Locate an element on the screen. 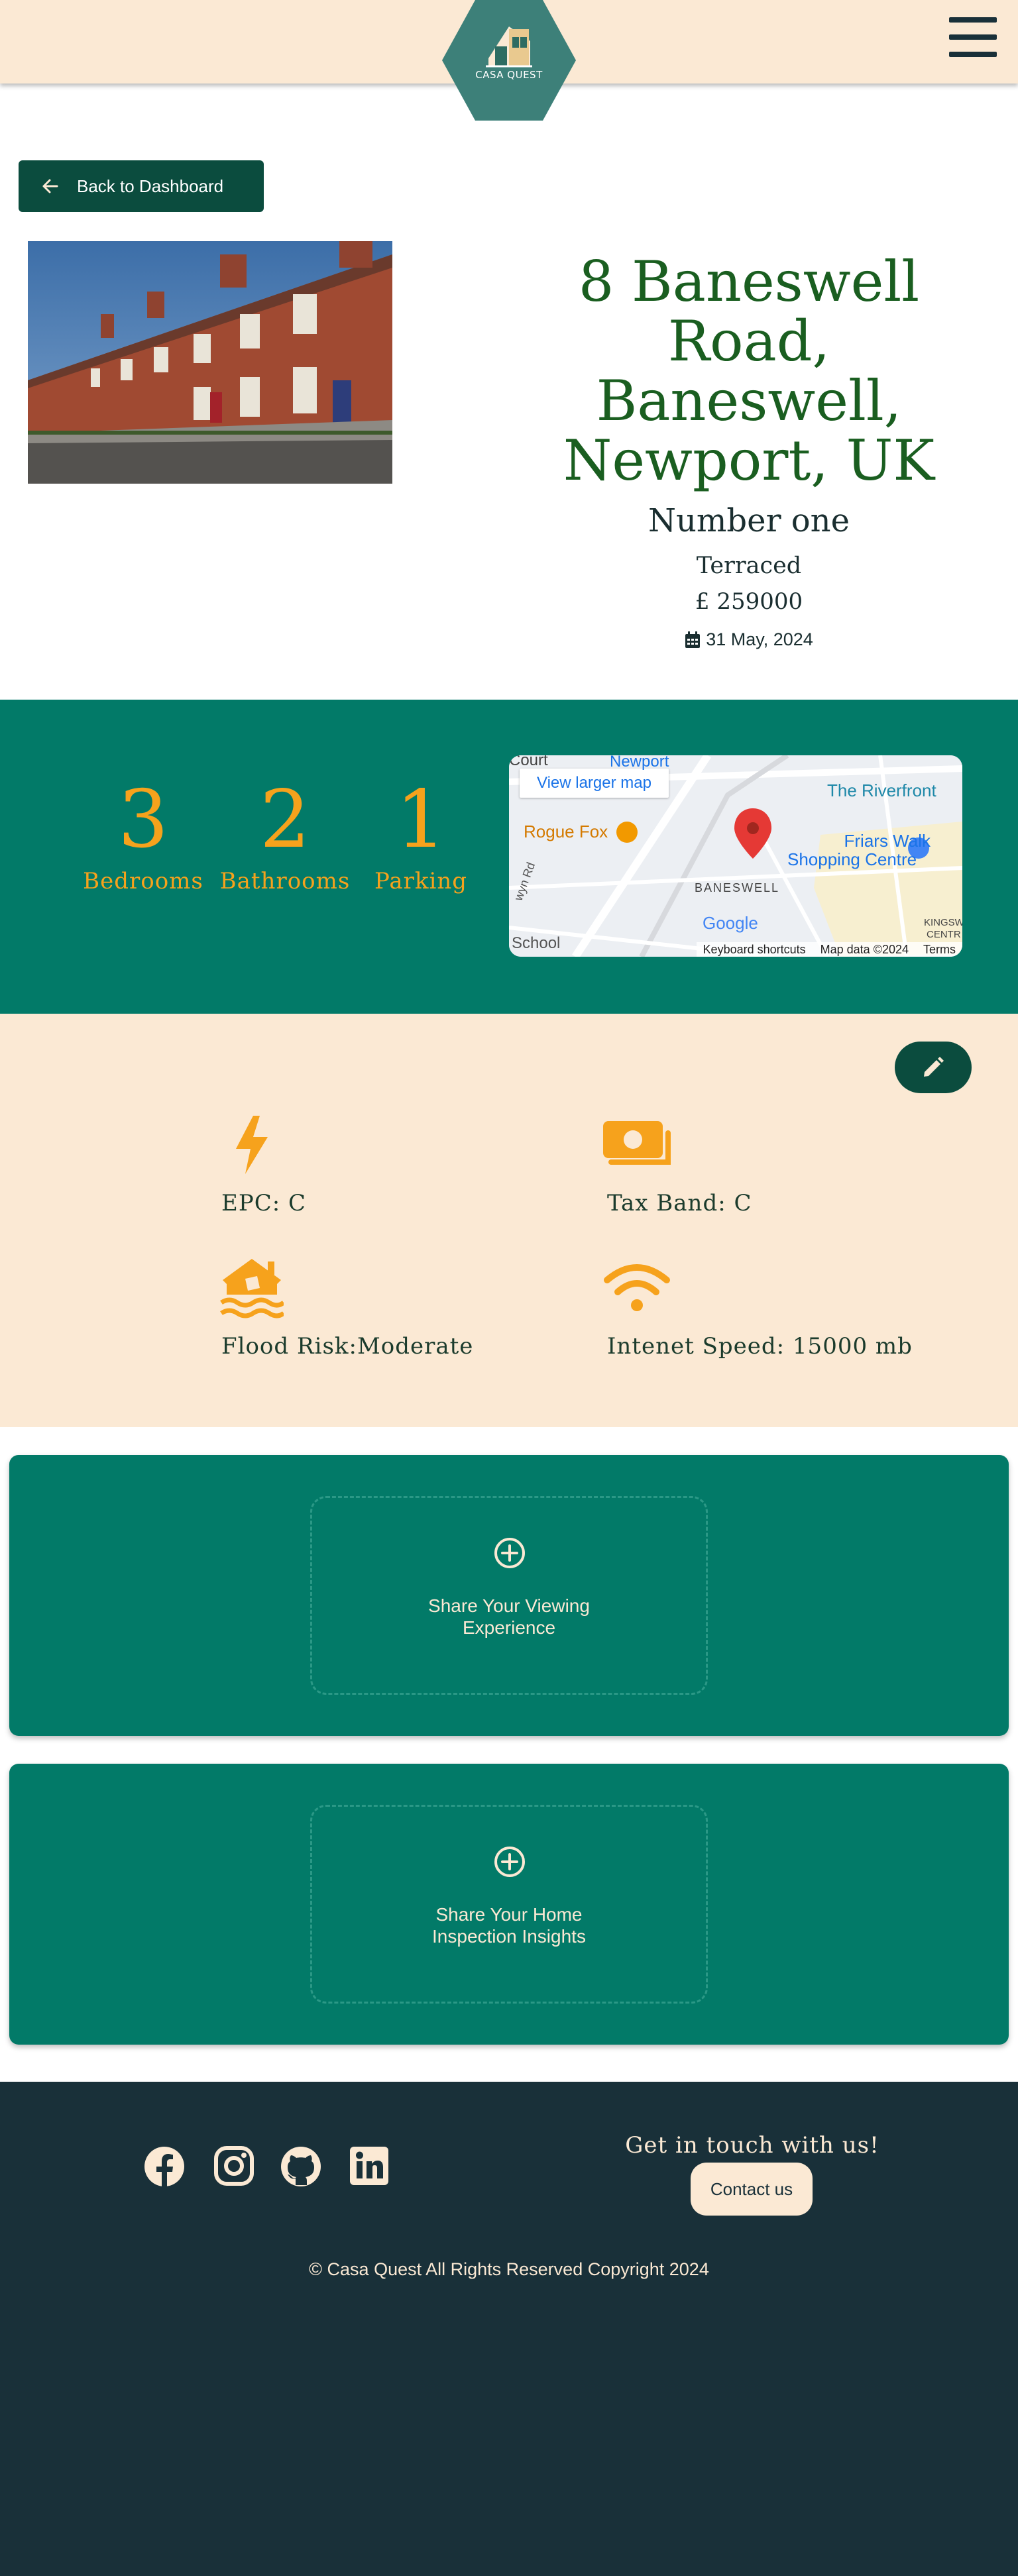 This screenshot has height=2576, width=1018. pencil-icon is located at coordinates (934, 1067).